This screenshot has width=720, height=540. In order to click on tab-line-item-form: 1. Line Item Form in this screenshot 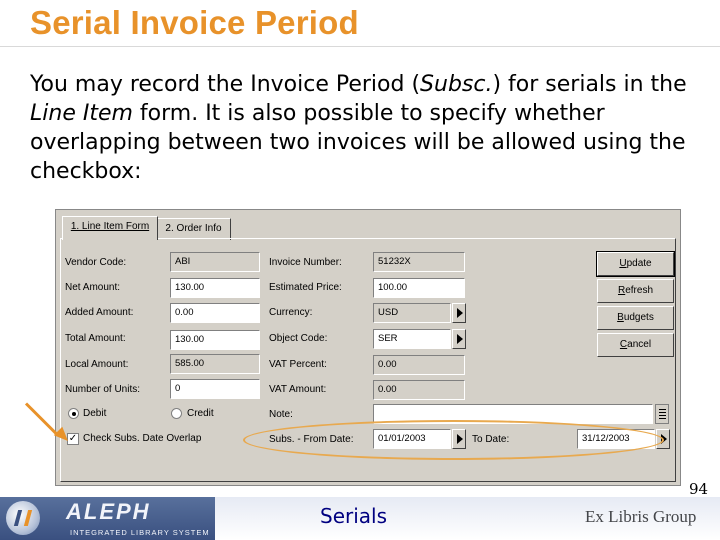, I will do `click(110, 228)`.